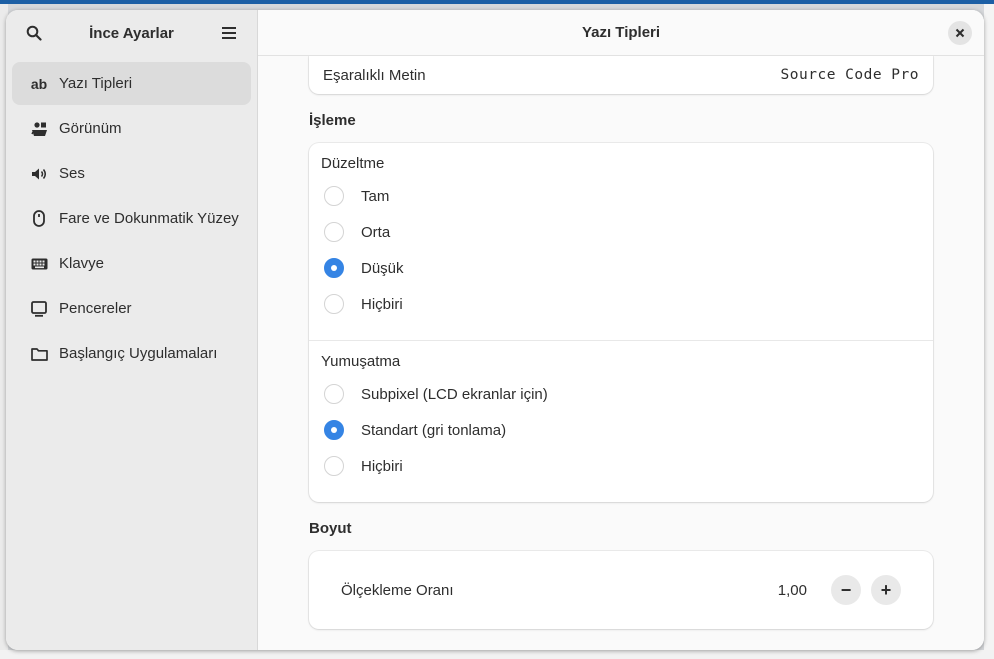  Describe the element at coordinates (989, 331) in the screenshot. I see `background-right-window` at that location.